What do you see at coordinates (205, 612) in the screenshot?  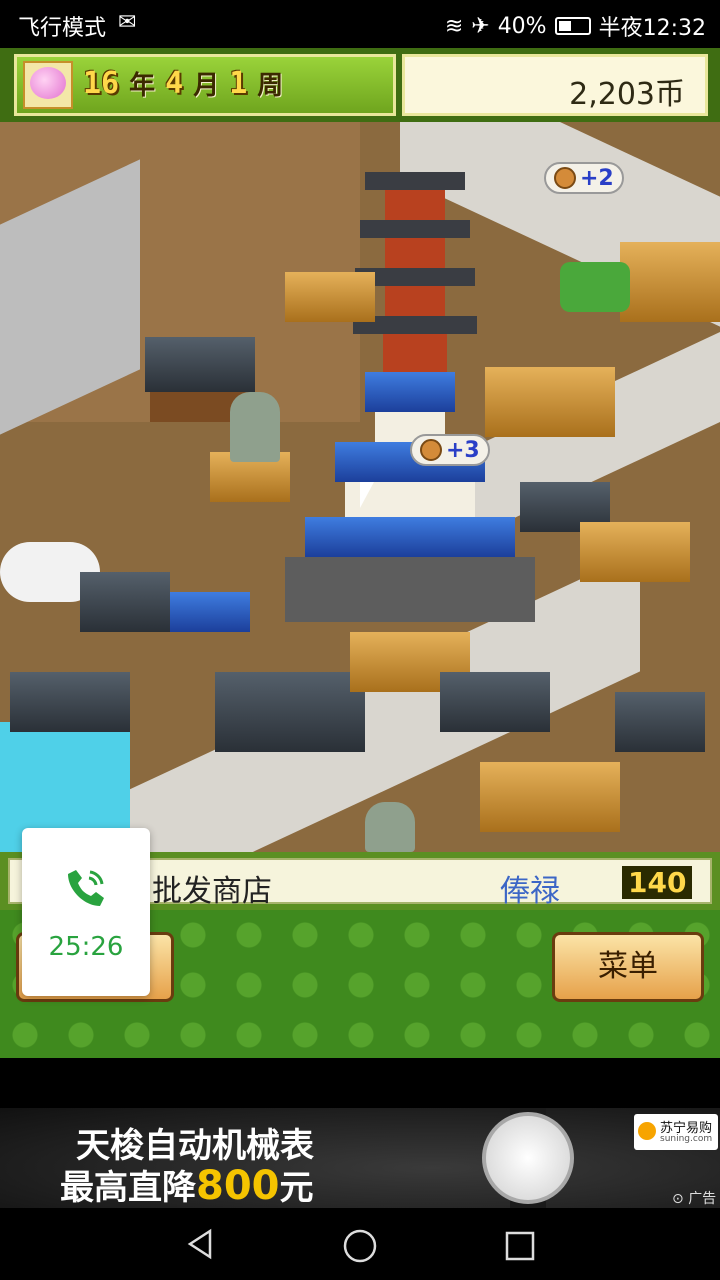 I see `shop` at bounding box center [205, 612].